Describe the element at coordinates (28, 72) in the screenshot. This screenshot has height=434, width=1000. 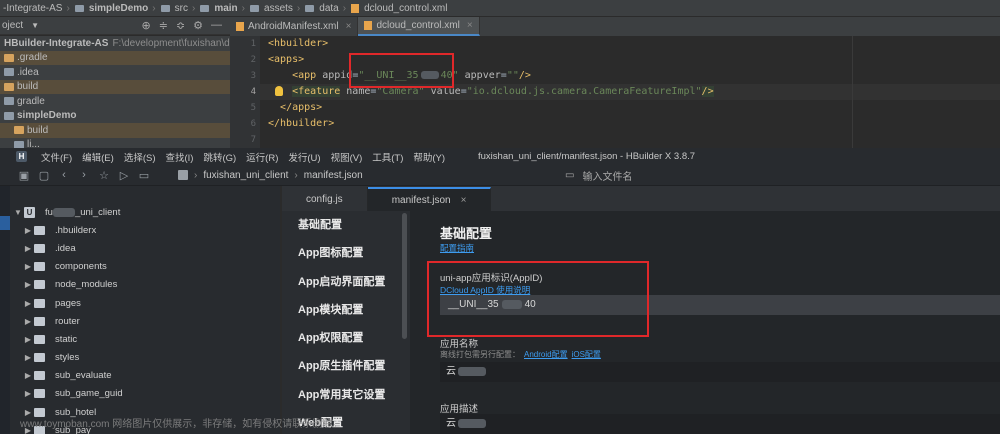
I see `tree-item-label: .idea` at that location.